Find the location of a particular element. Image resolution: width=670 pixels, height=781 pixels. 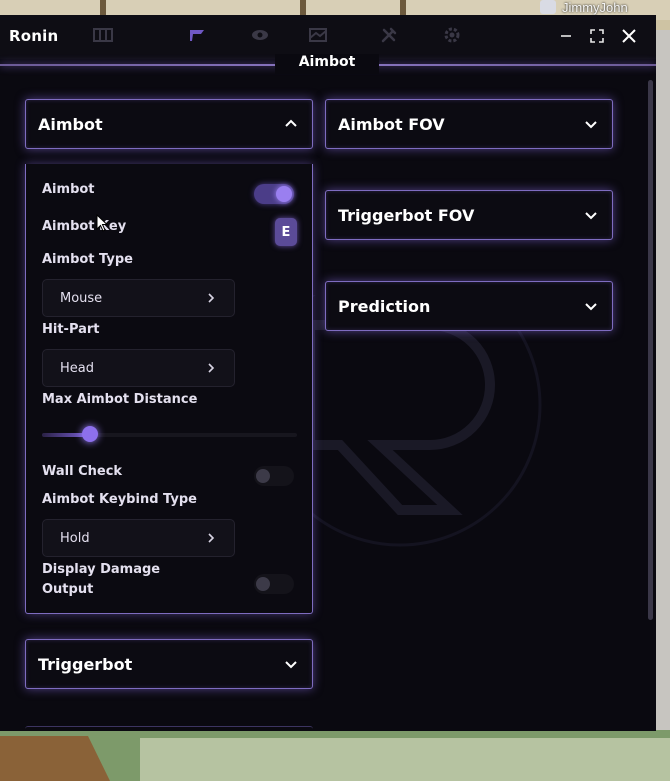

option-aimbot-type-label: Aimbot Type is located at coordinates (87, 259).